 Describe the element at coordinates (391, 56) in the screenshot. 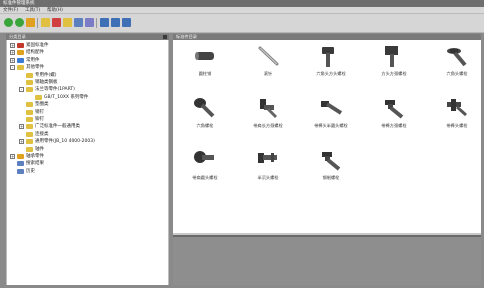

I see `bolt-square-icon` at that location.